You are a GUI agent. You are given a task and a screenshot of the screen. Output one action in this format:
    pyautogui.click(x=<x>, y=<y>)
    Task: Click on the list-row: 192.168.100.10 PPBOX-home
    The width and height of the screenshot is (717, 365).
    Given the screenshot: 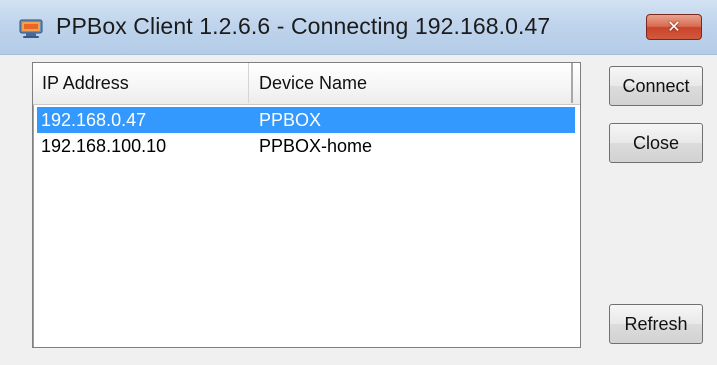 What is the action you would take?
    pyautogui.click(x=306, y=146)
    